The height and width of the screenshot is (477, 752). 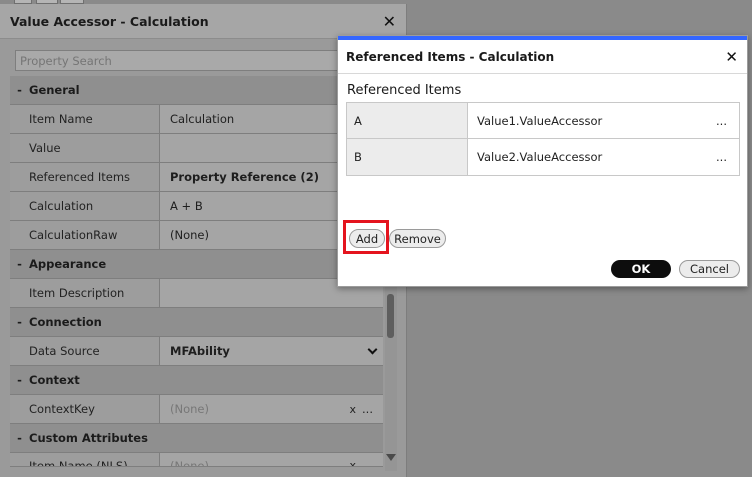 I want to click on dialog-header: Referenced Items - Calculation ✕, so click(x=542, y=57).